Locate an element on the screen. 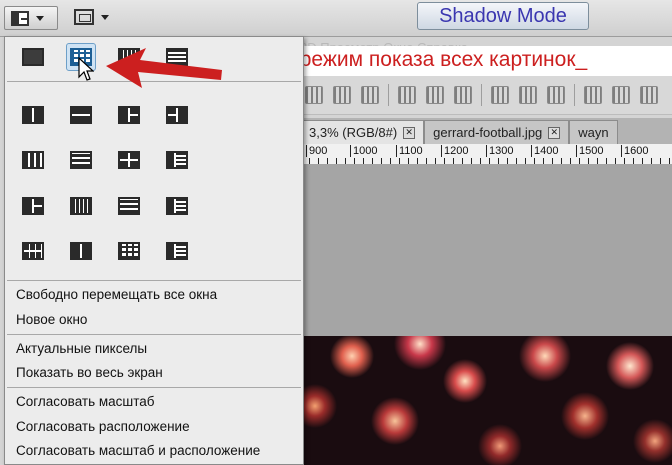  ruler-label: 1200 is located at coordinates (454, 151).